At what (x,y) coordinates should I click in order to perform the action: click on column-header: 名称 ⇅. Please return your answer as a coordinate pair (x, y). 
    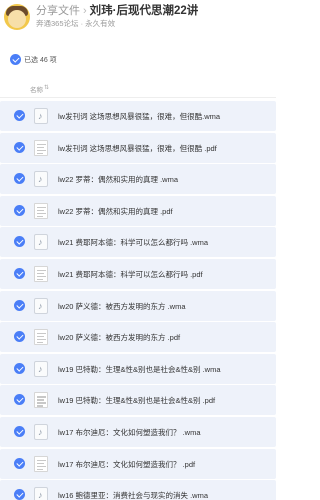
    Looking at the image, I should click on (138, 88).